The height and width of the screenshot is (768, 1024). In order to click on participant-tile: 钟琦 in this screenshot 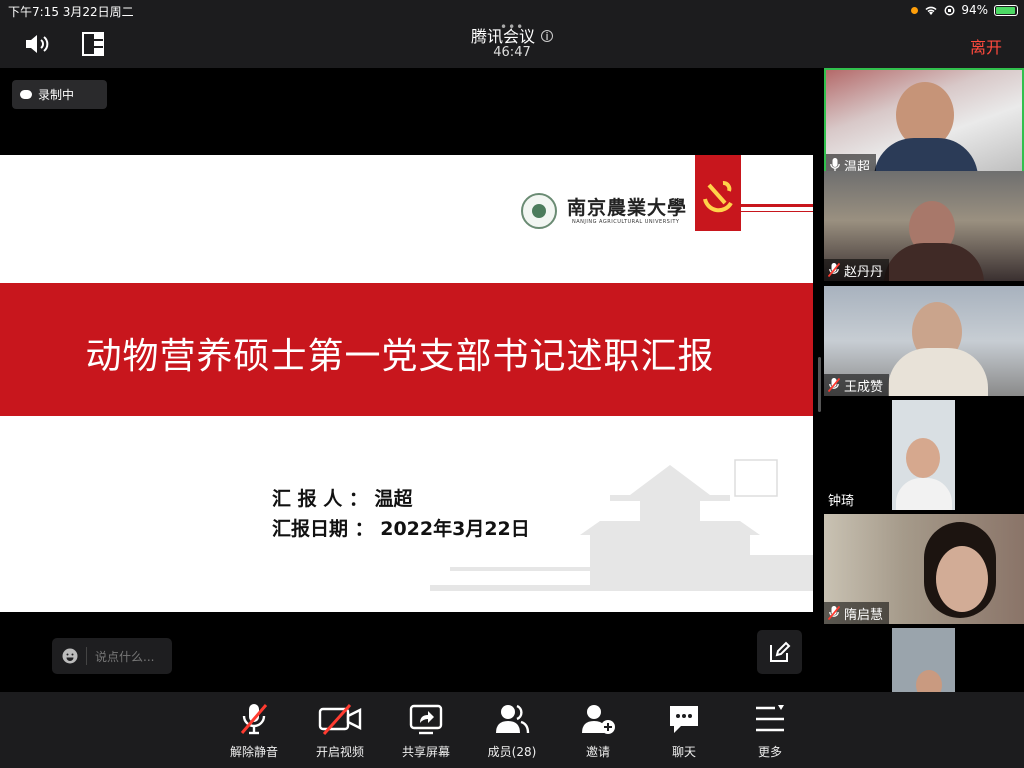, I will do `click(924, 455)`.